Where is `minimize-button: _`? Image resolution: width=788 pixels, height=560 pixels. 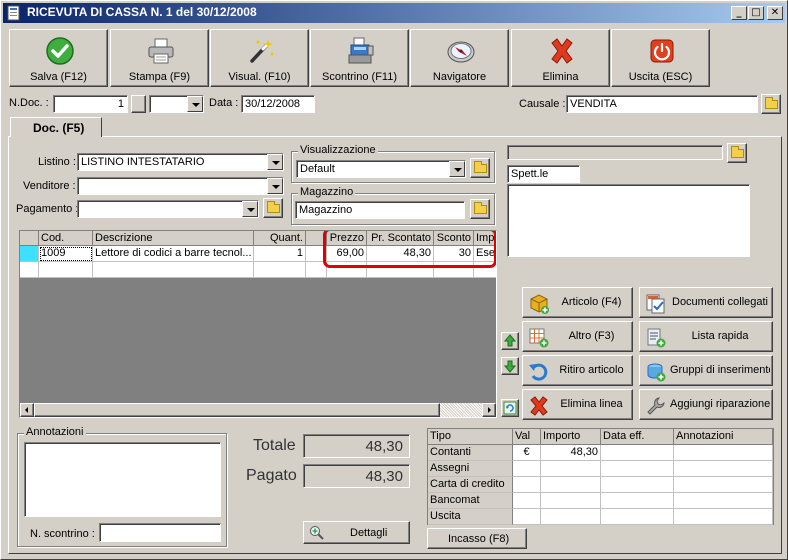
minimize-button: _ is located at coordinates (739, 13).